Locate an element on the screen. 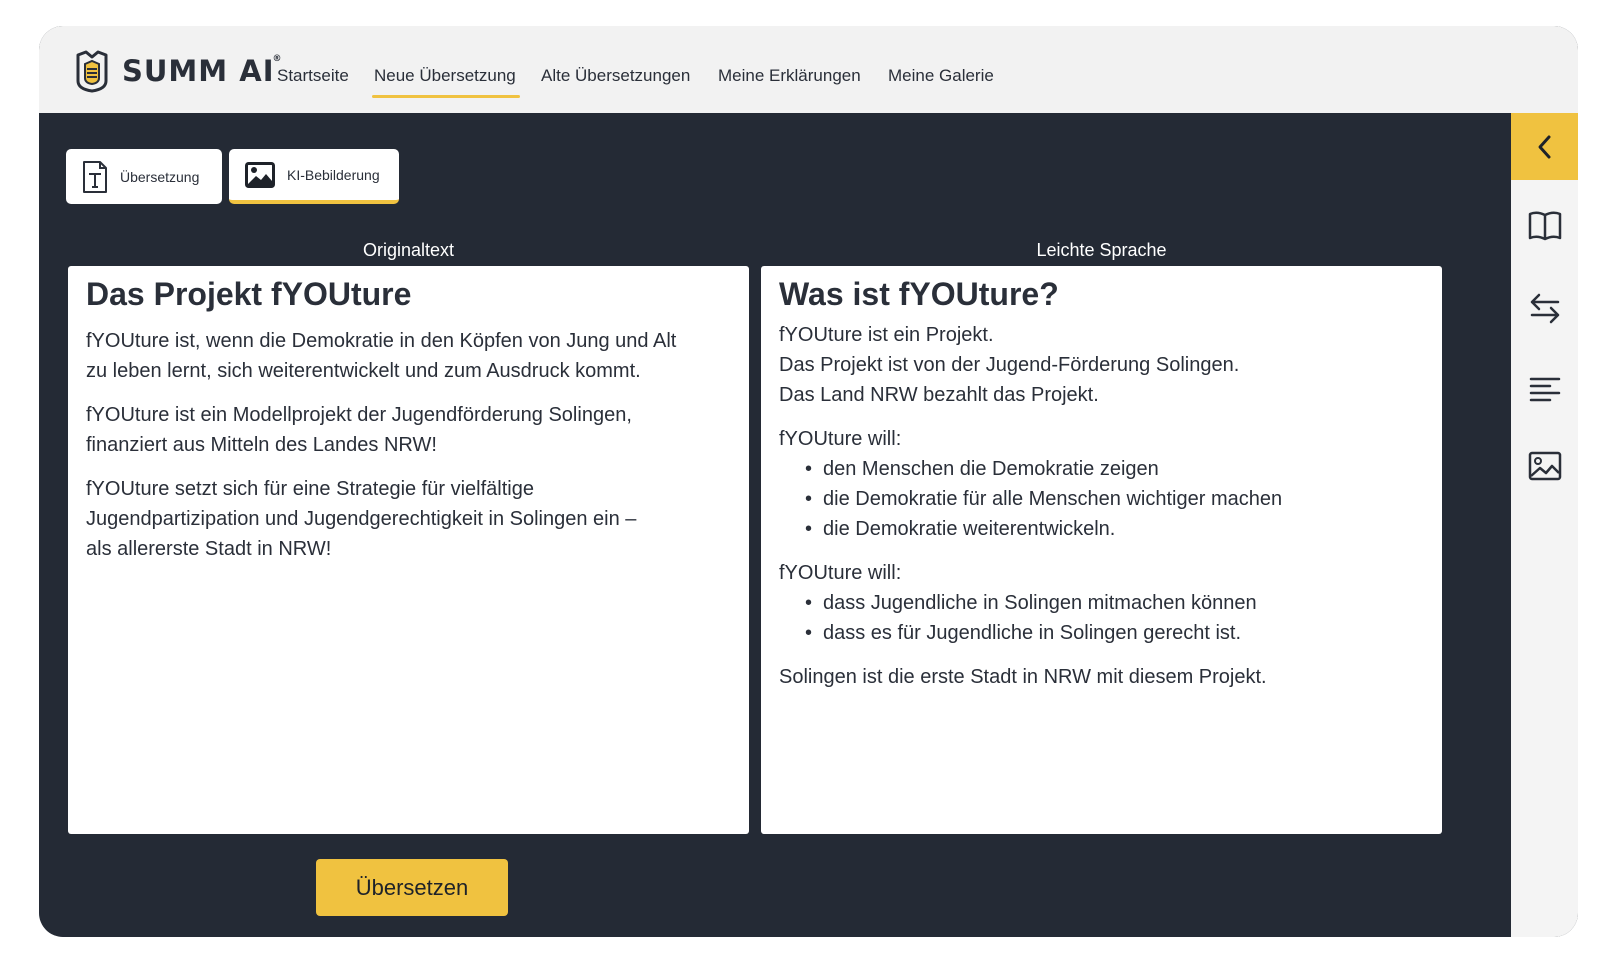 The height and width of the screenshot is (958, 1612). translate-button: Übersetzen is located at coordinates (412, 887).